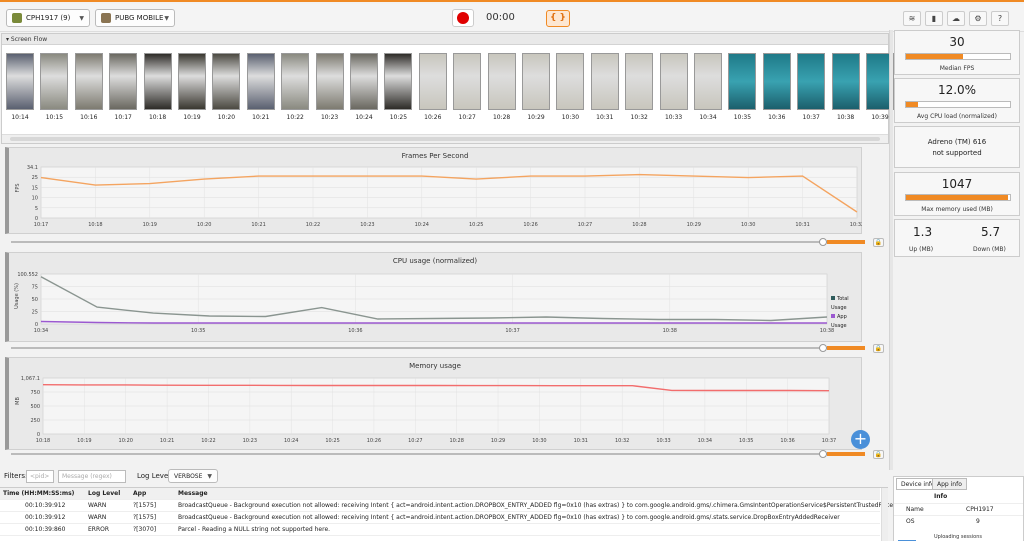  Describe the element at coordinates (16, 476) in the screenshot. I see `filters-label: Filters:` at that location.